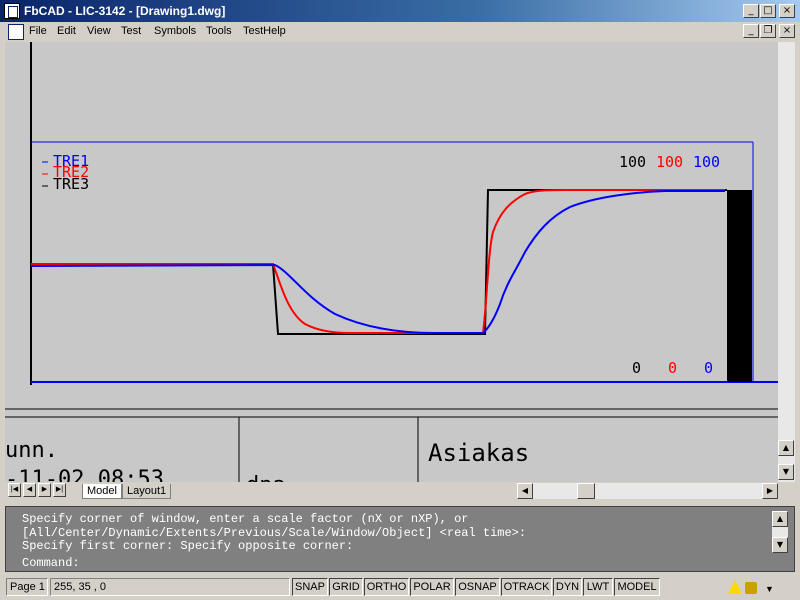 This screenshot has width=800, height=600. I want to click on minimize-button: _, so click(751, 11).